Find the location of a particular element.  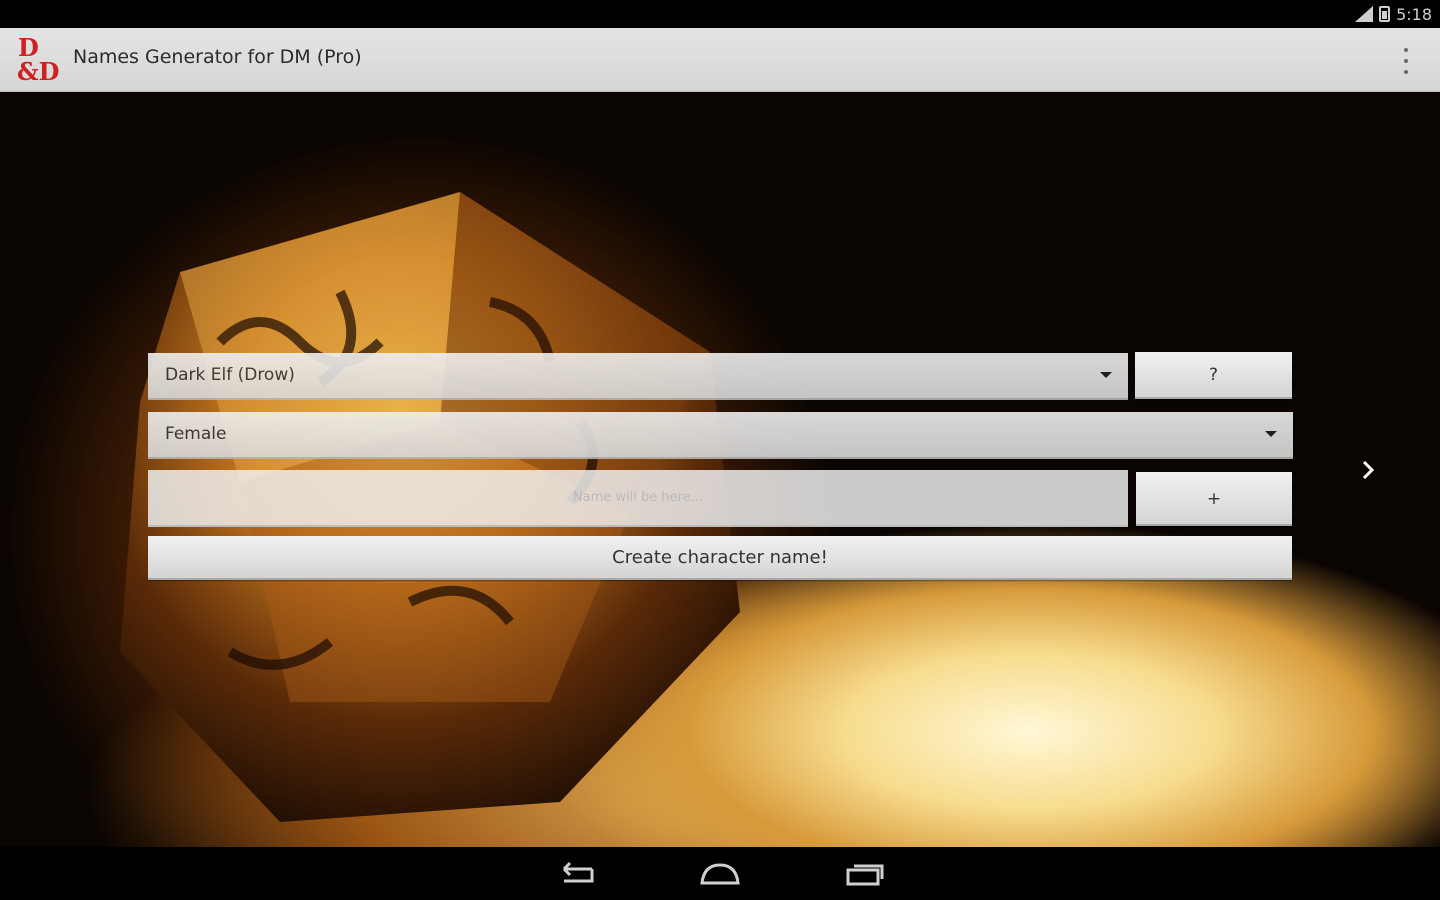

gender-select-value: Female is located at coordinates (196, 434).